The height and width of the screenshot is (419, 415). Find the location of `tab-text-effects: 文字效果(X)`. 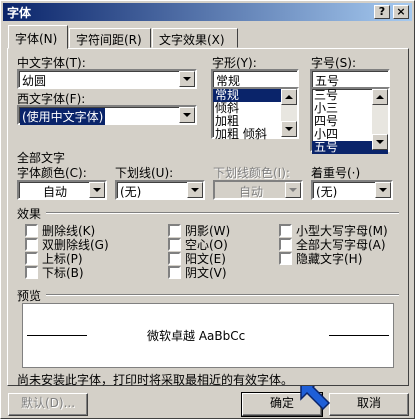

tab-text-effects: 文字效果(X) is located at coordinates (195, 38).